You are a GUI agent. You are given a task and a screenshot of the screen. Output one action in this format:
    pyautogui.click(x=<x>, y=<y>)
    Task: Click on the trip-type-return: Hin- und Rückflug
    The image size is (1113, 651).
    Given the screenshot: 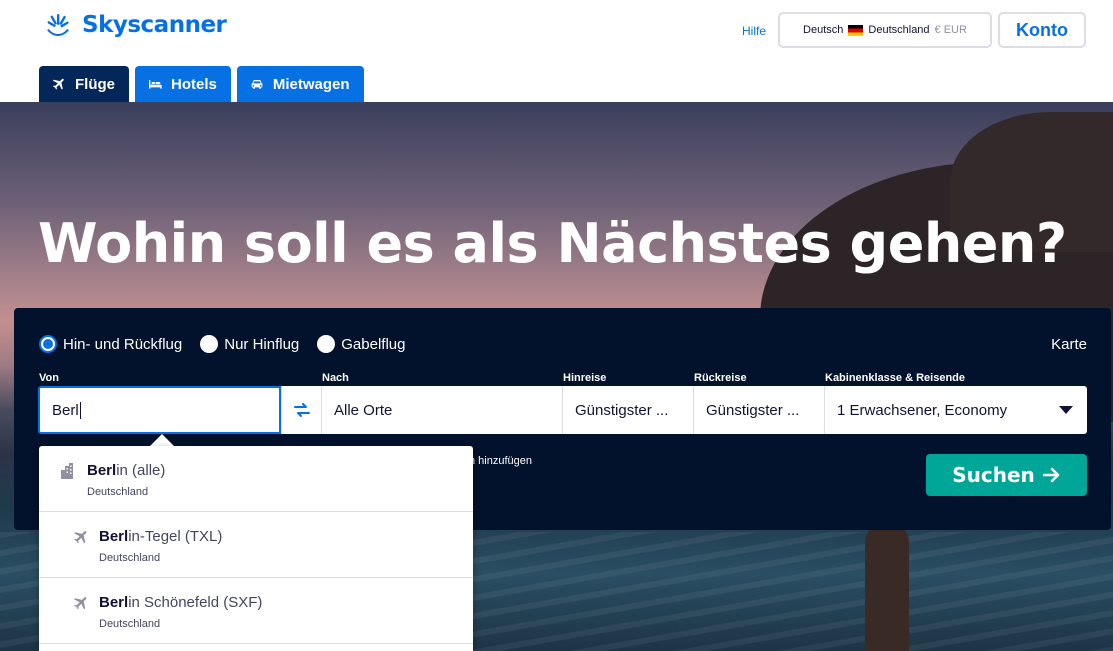 What is the action you would take?
    pyautogui.click(x=110, y=344)
    